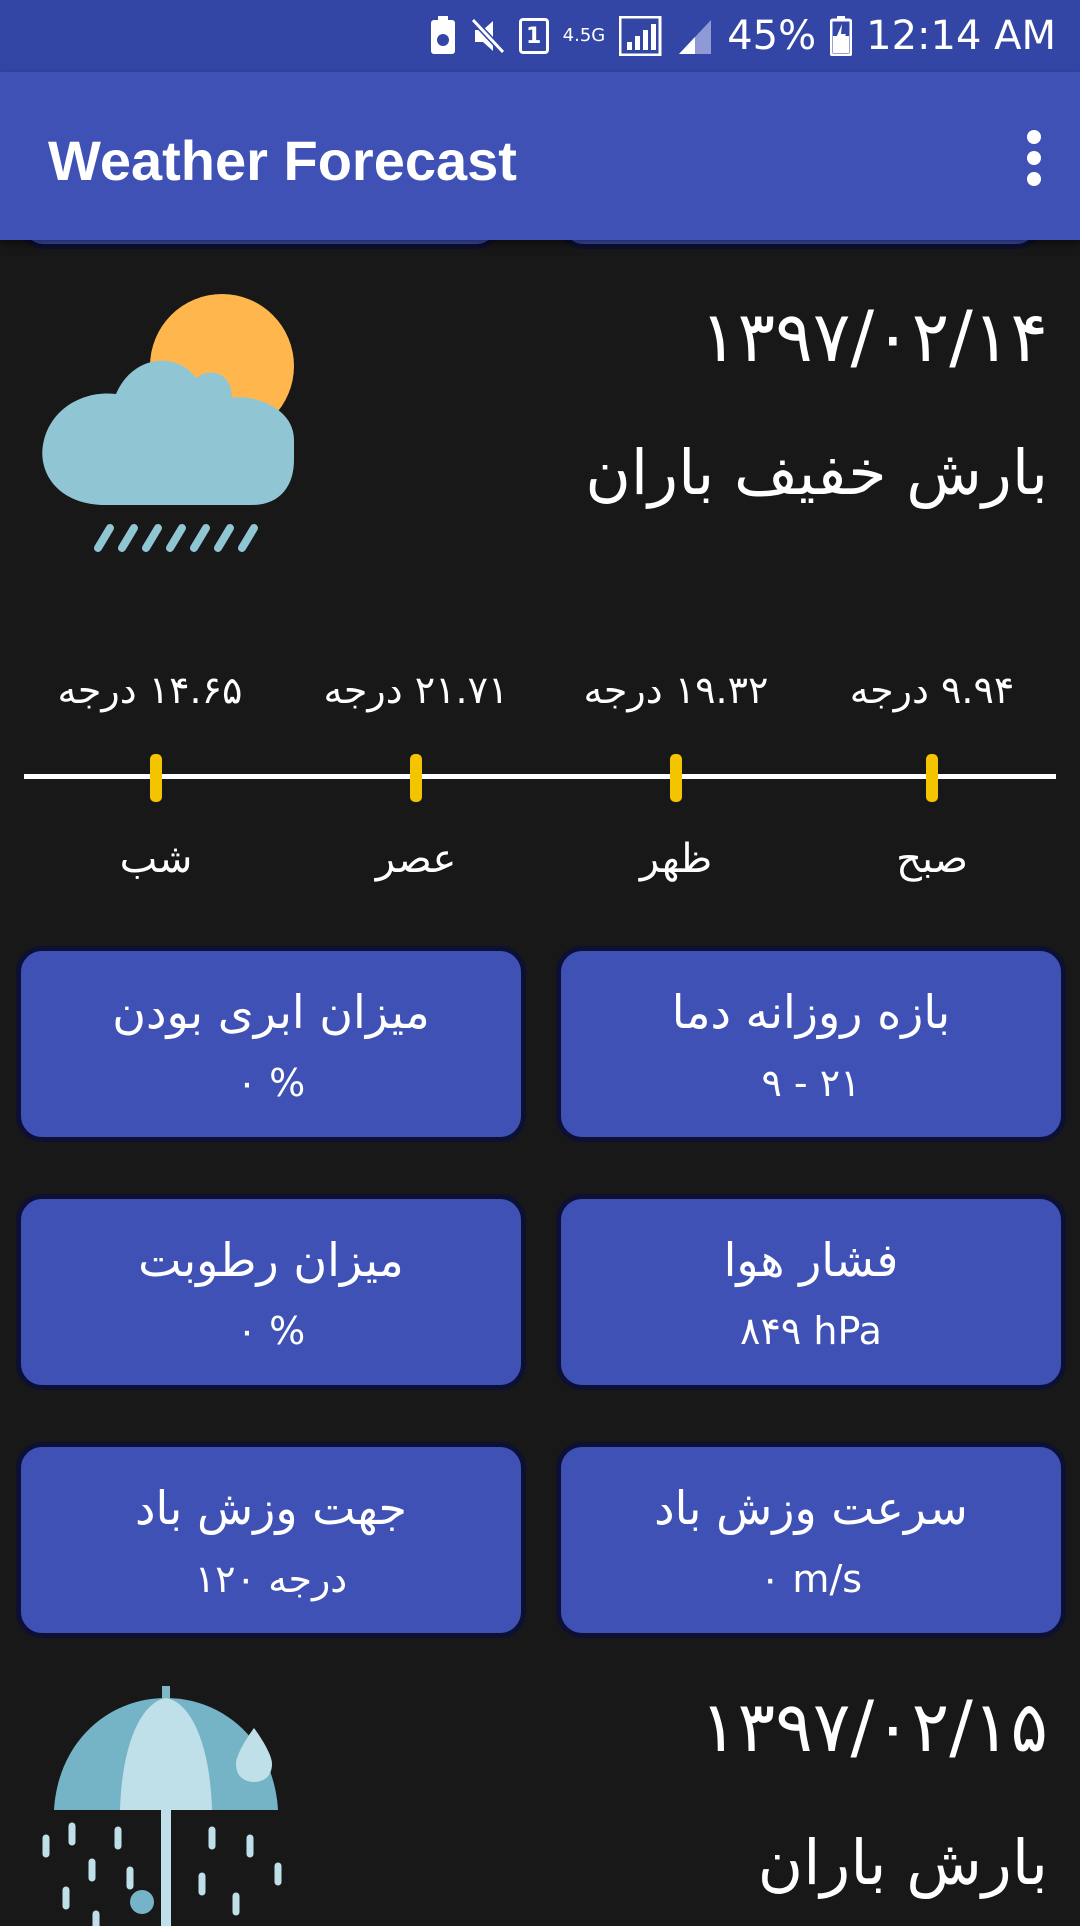  What do you see at coordinates (811, 1508) in the screenshot?
I see `card-title: سرعت وزش باد` at bounding box center [811, 1508].